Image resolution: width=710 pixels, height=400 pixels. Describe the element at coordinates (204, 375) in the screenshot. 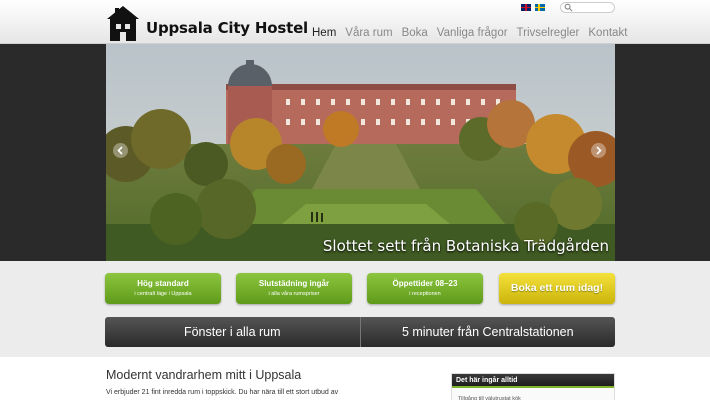

I see `page-heading: Modernt vandrarhem mitt i Uppsala` at that location.